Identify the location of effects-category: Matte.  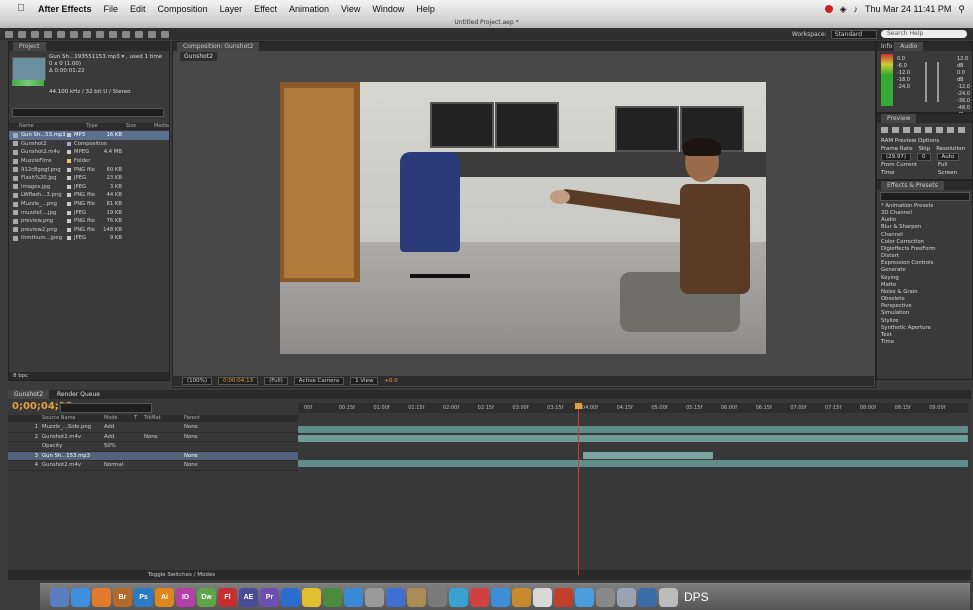
(908, 285).